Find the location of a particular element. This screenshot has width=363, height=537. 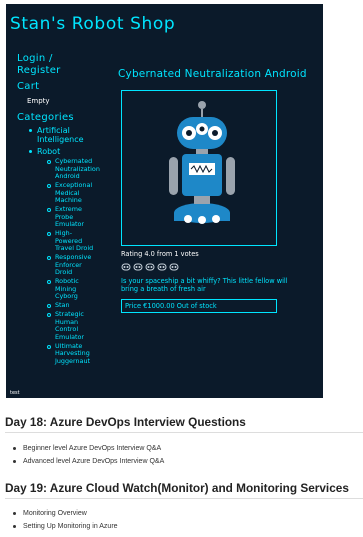

section-heading-day-18: Day 18: Azure DevOps Interview Questions is located at coordinates (125, 422).